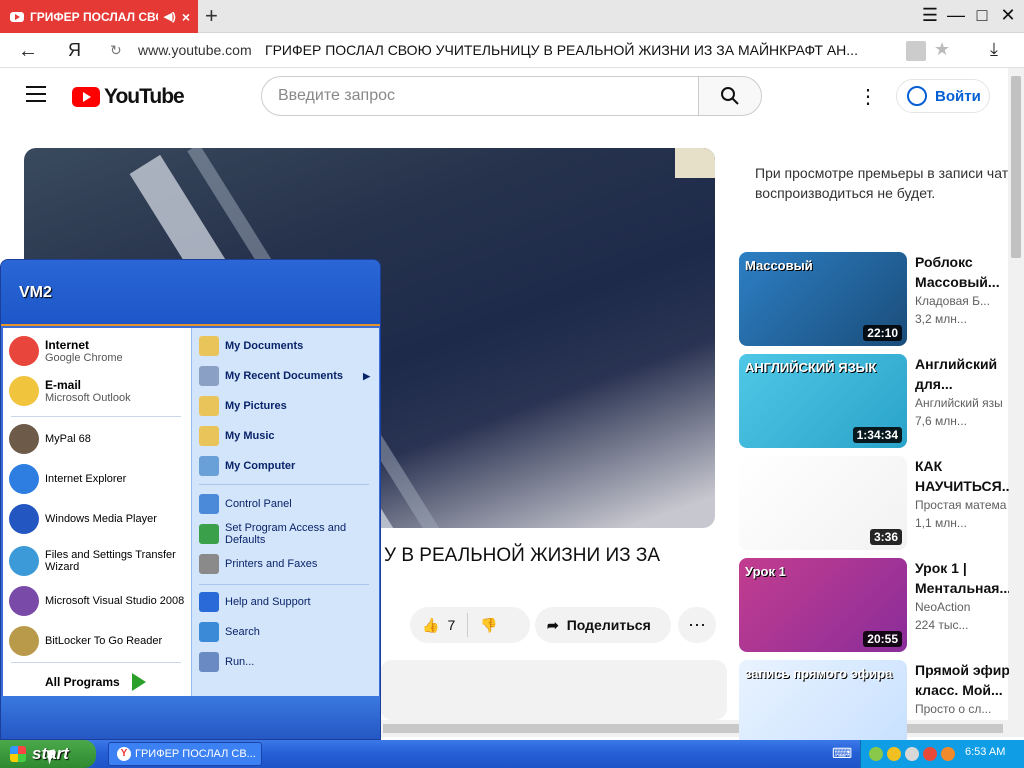 This screenshot has height=768, width=1024. I want to click on video-title-line1: Прямой эфир, so click(962, 670).